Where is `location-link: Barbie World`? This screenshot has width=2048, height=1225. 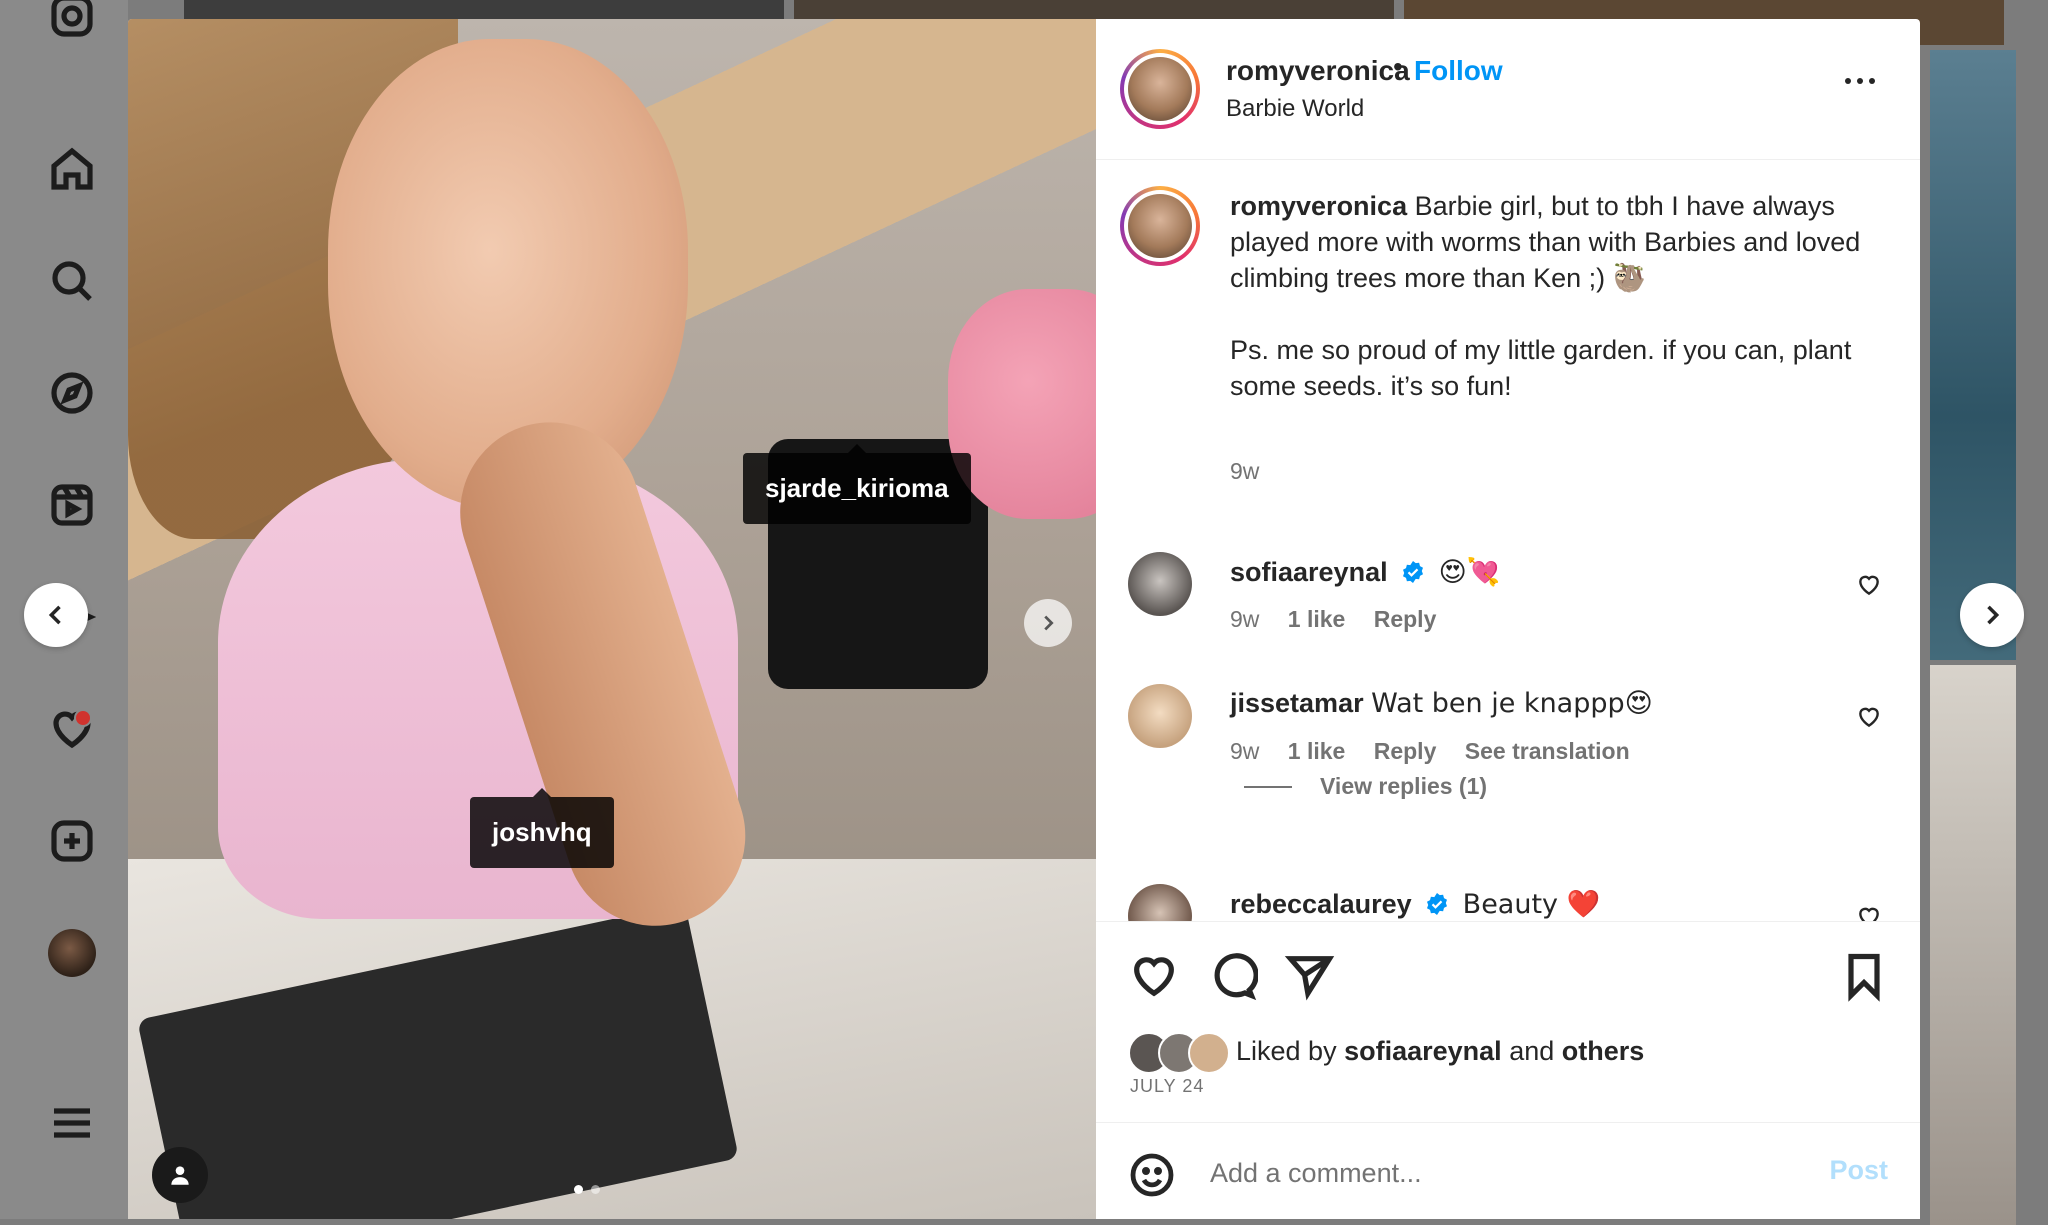 location-link: Barbie World is located at coordinates (1295, 109).